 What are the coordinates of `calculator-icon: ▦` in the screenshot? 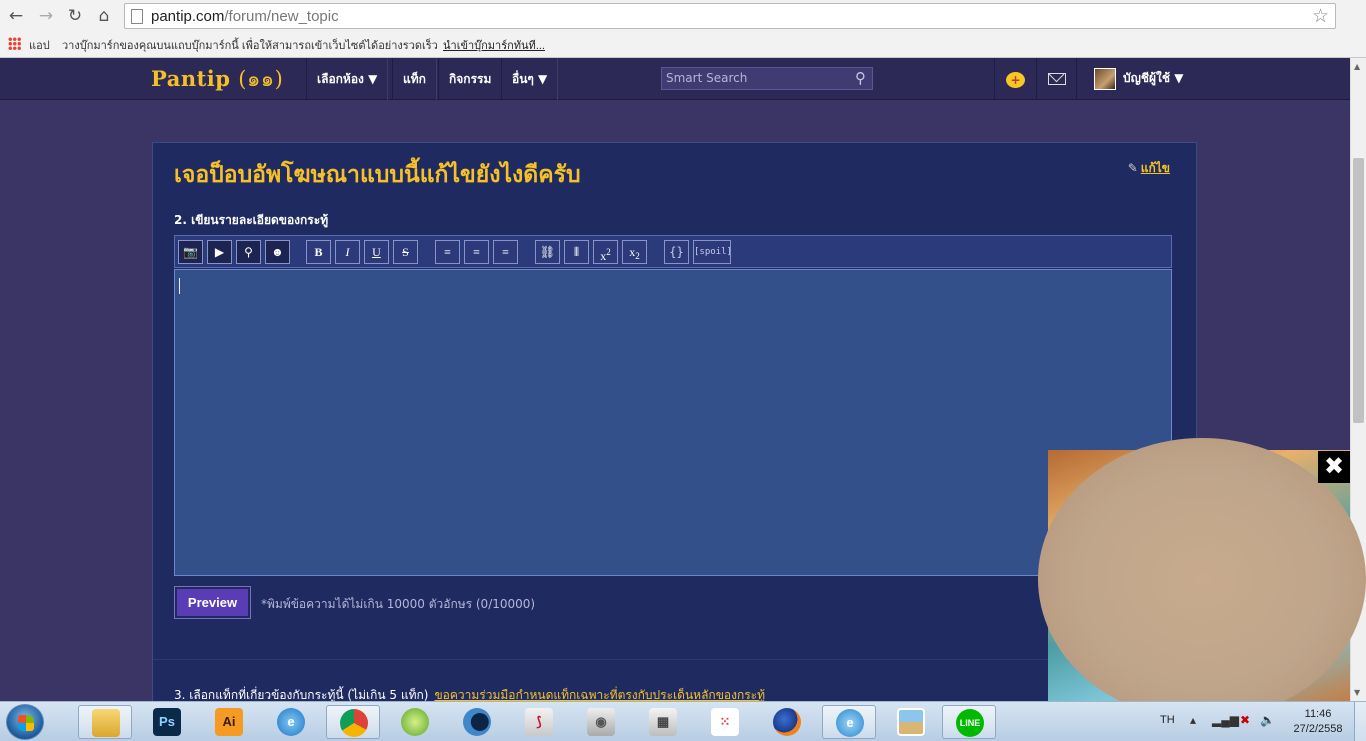 It's located at (663, 722).